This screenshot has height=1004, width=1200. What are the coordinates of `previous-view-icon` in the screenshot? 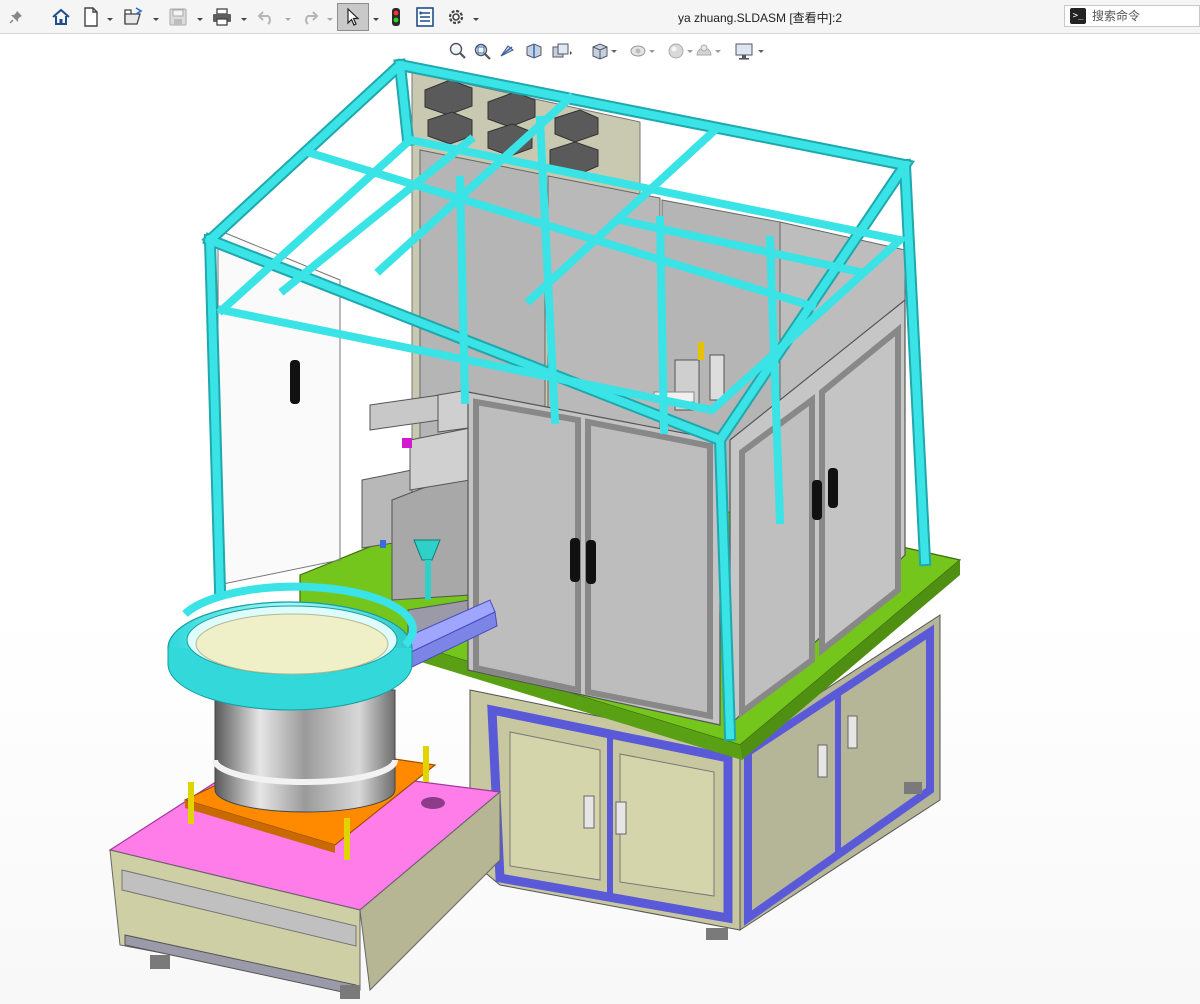 It's located at (508, 52).